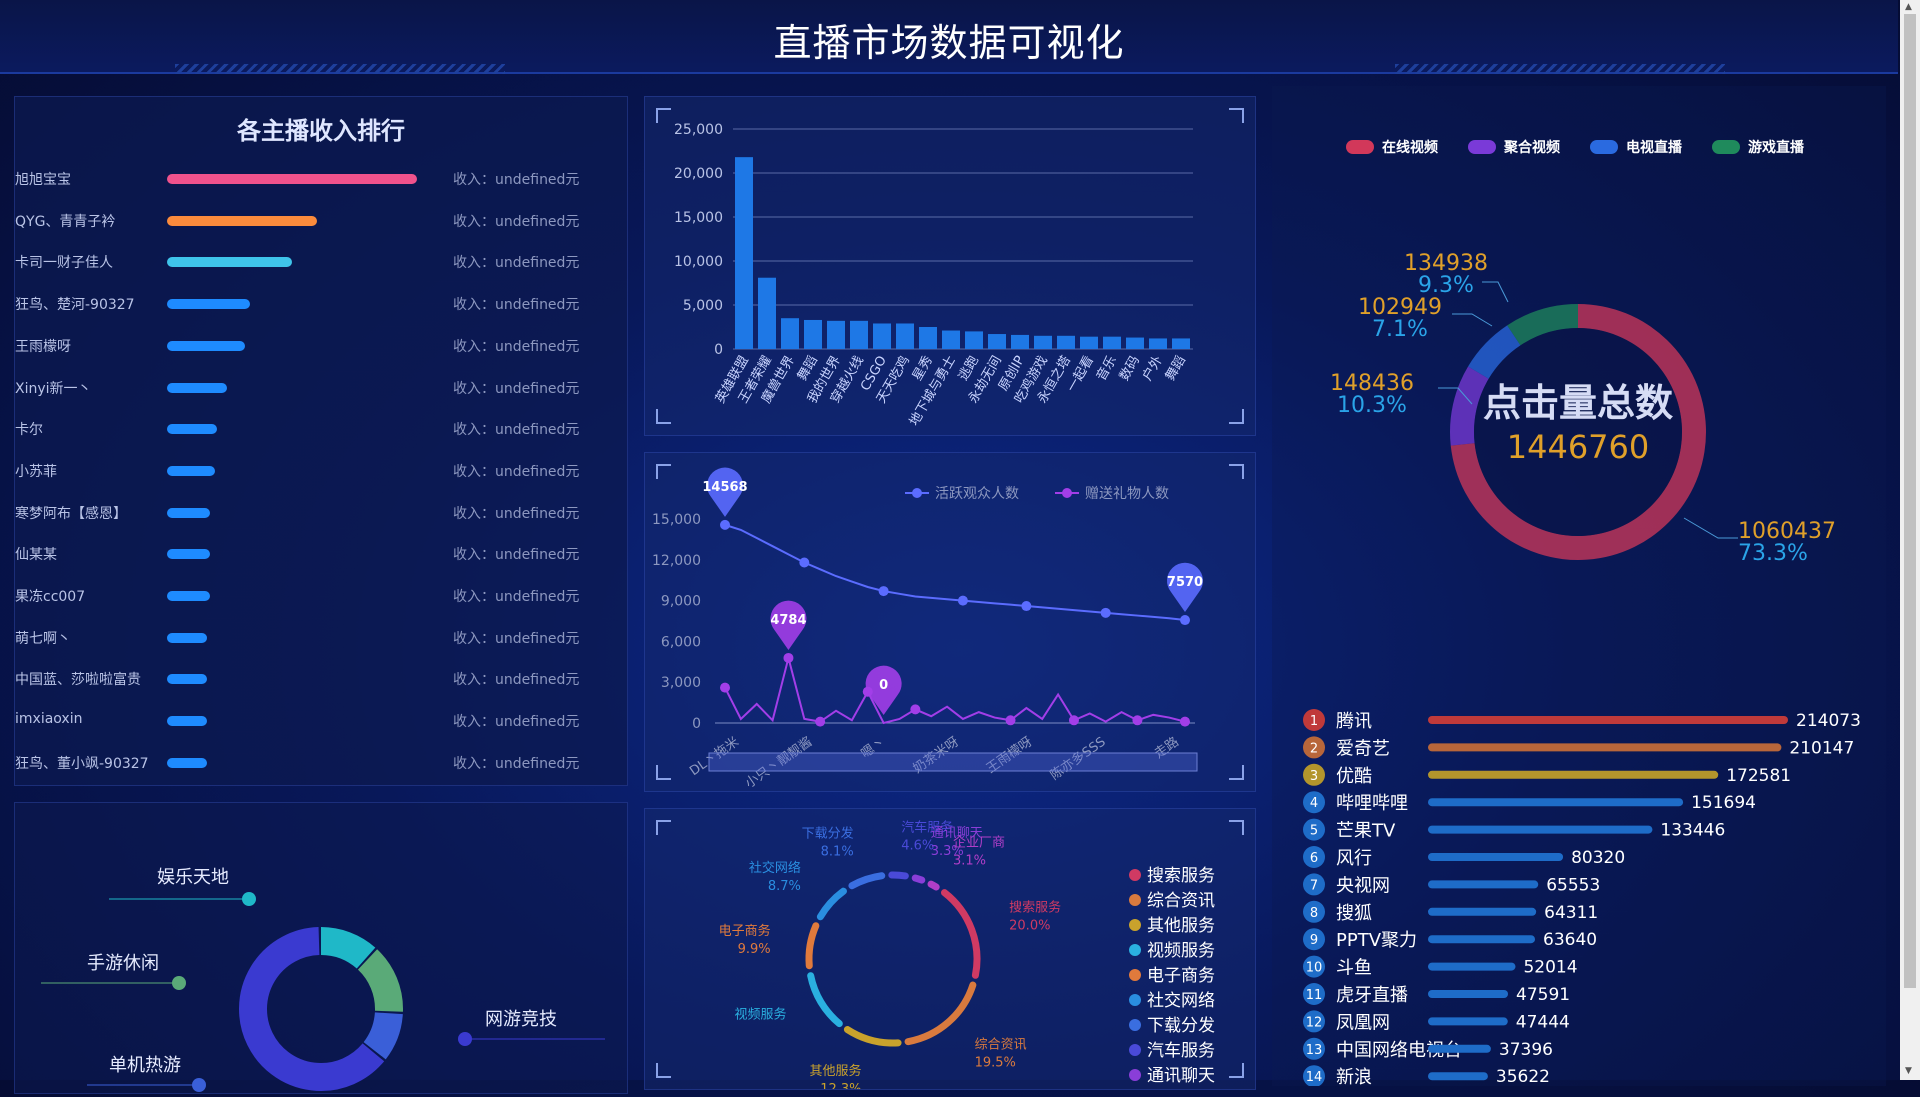 The image size is (1920, 1097). Describe the element at coordinates (828, 833) in the screenshot. I see `slice-label: 下载分发` at that location.